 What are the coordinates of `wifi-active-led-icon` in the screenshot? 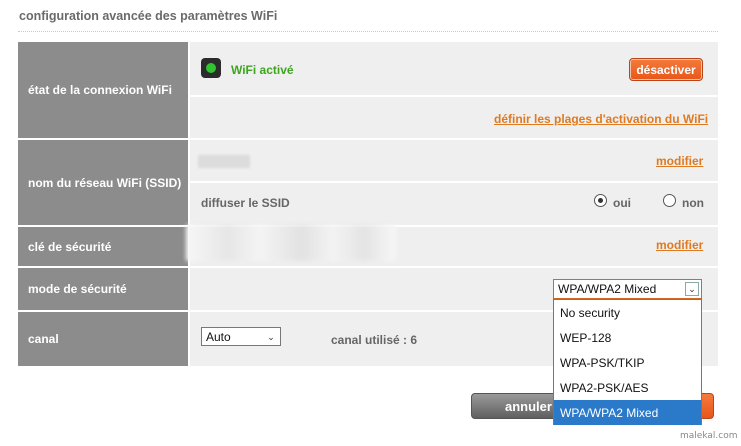 It's located at (211, 68).